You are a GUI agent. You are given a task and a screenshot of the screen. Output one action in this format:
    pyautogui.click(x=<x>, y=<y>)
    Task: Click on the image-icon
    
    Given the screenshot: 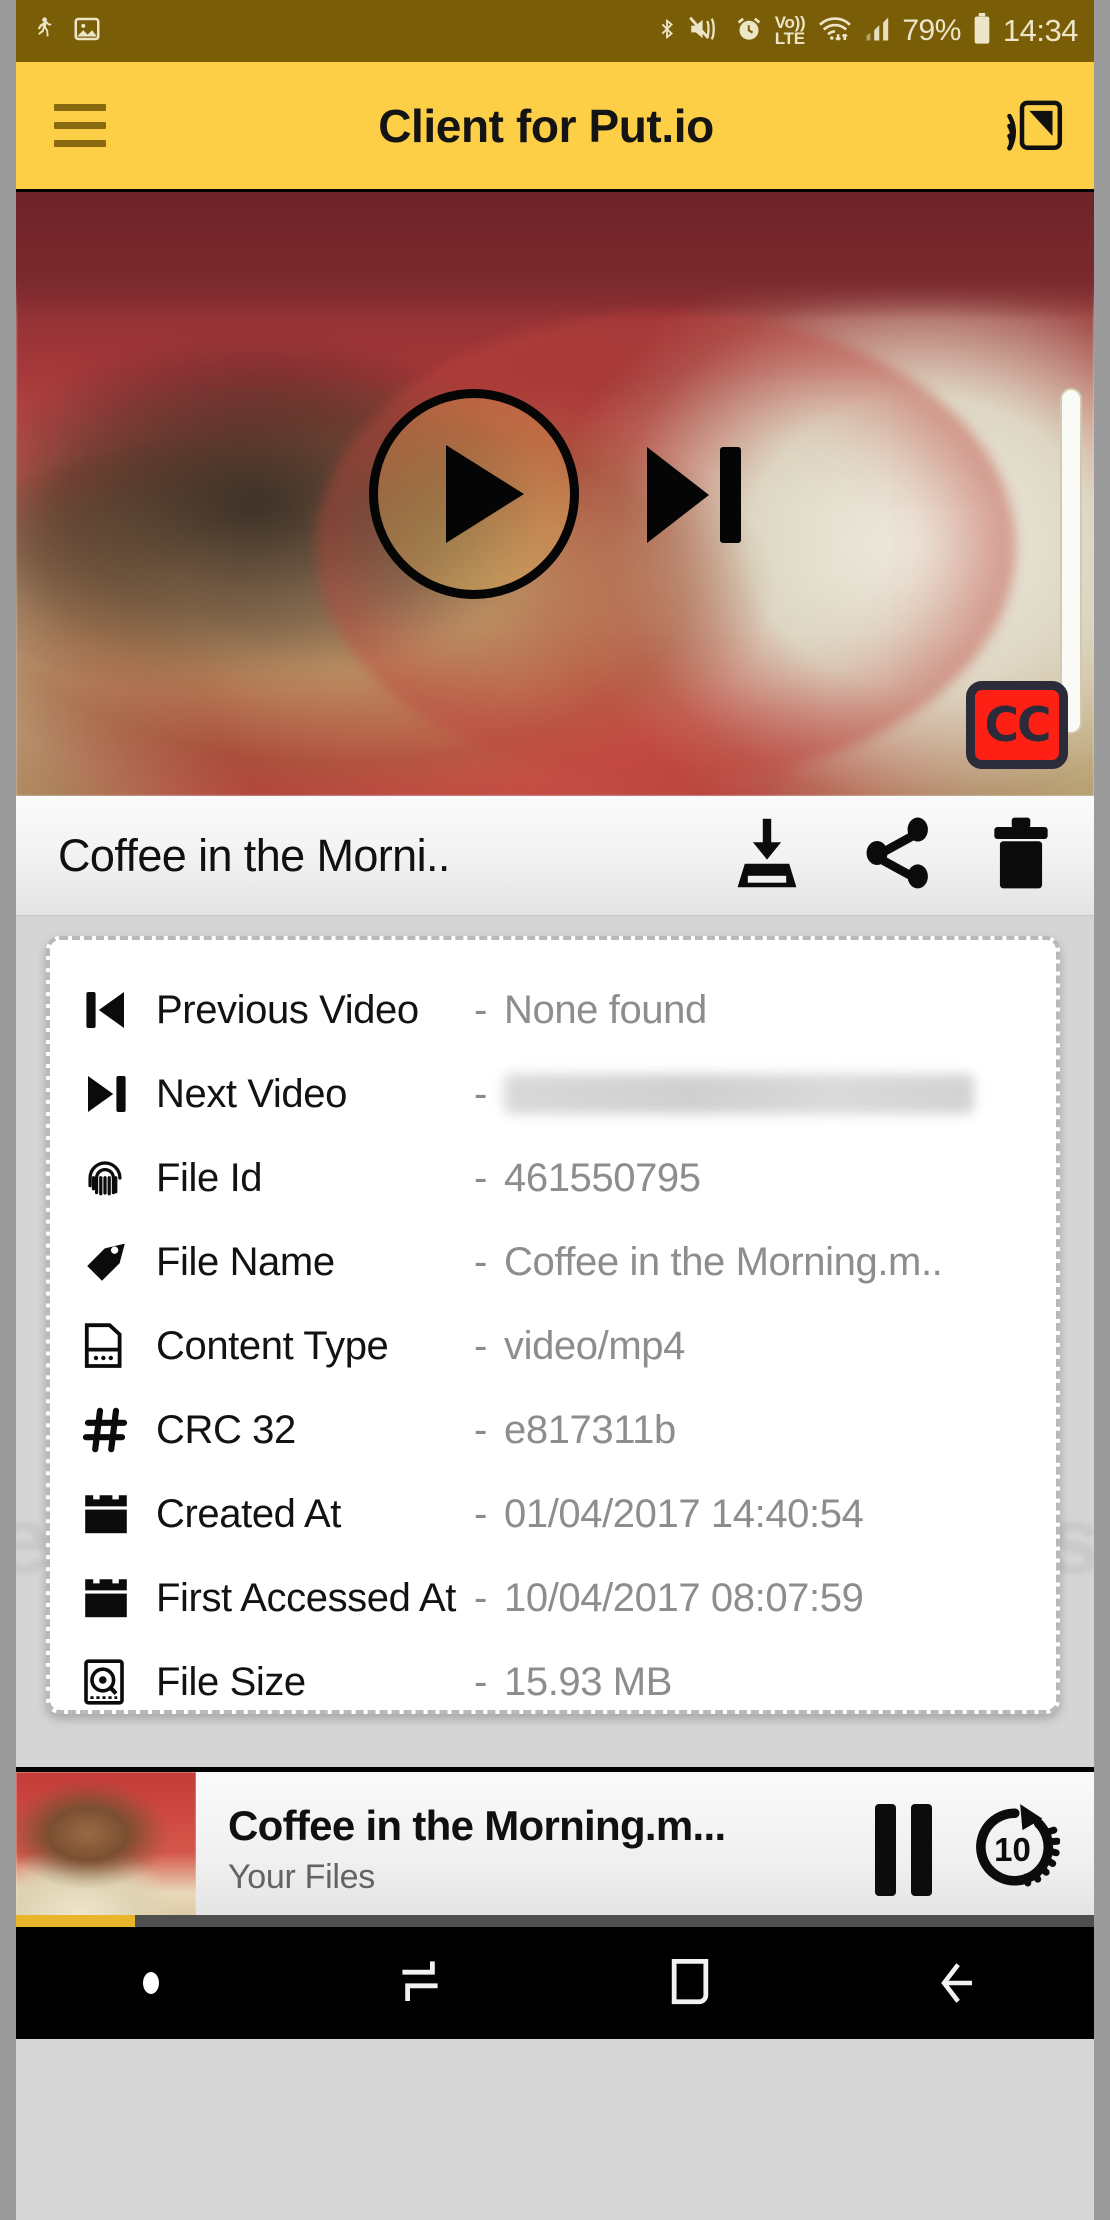 What is the action you would take?
    pyautogui.click(x=87, y=31)
    